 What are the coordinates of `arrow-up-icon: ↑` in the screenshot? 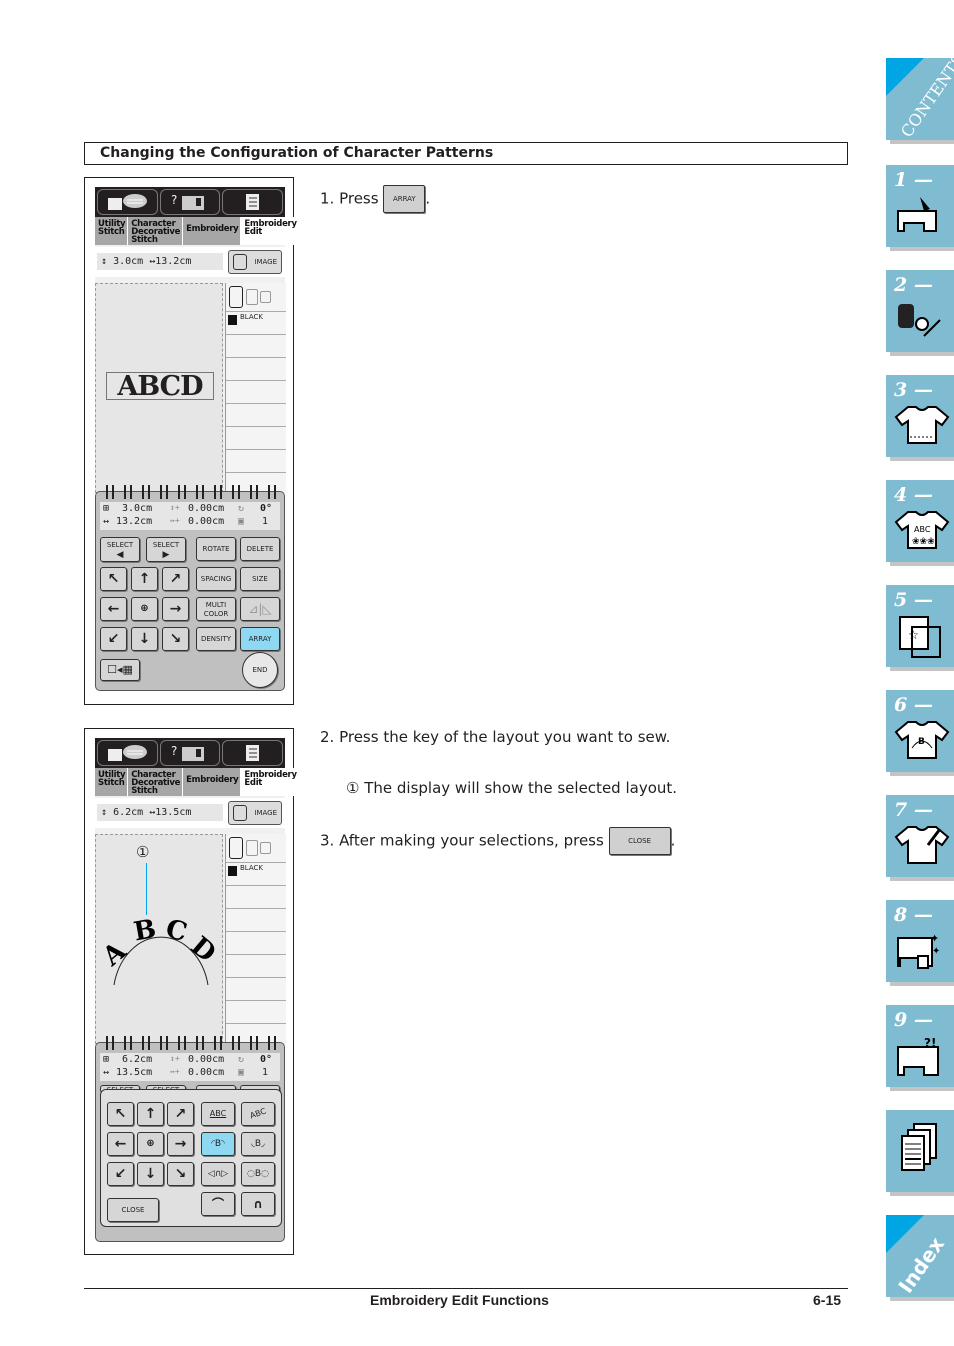 It's located at (144, 579).